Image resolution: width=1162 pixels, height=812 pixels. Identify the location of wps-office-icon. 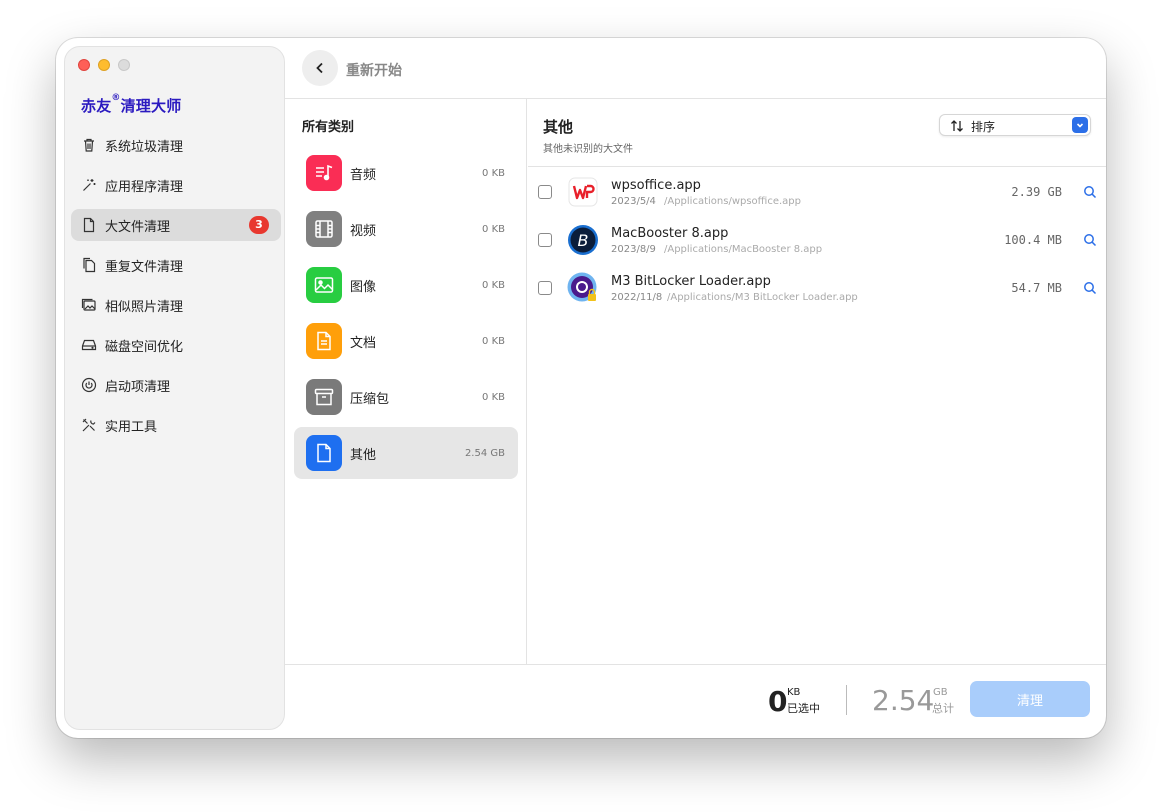
(583, 192).